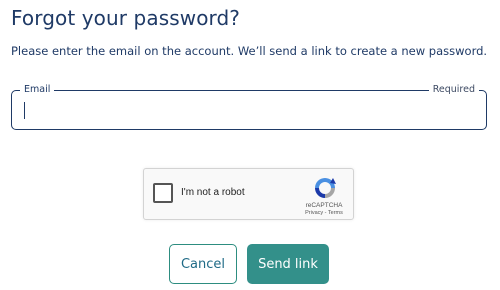 The height and width of the screenshot is (290, 500). Describe the element at coordinates (213, 192) in the screenshot. I see `recaptcha-label: I'm not a robot` at that location.